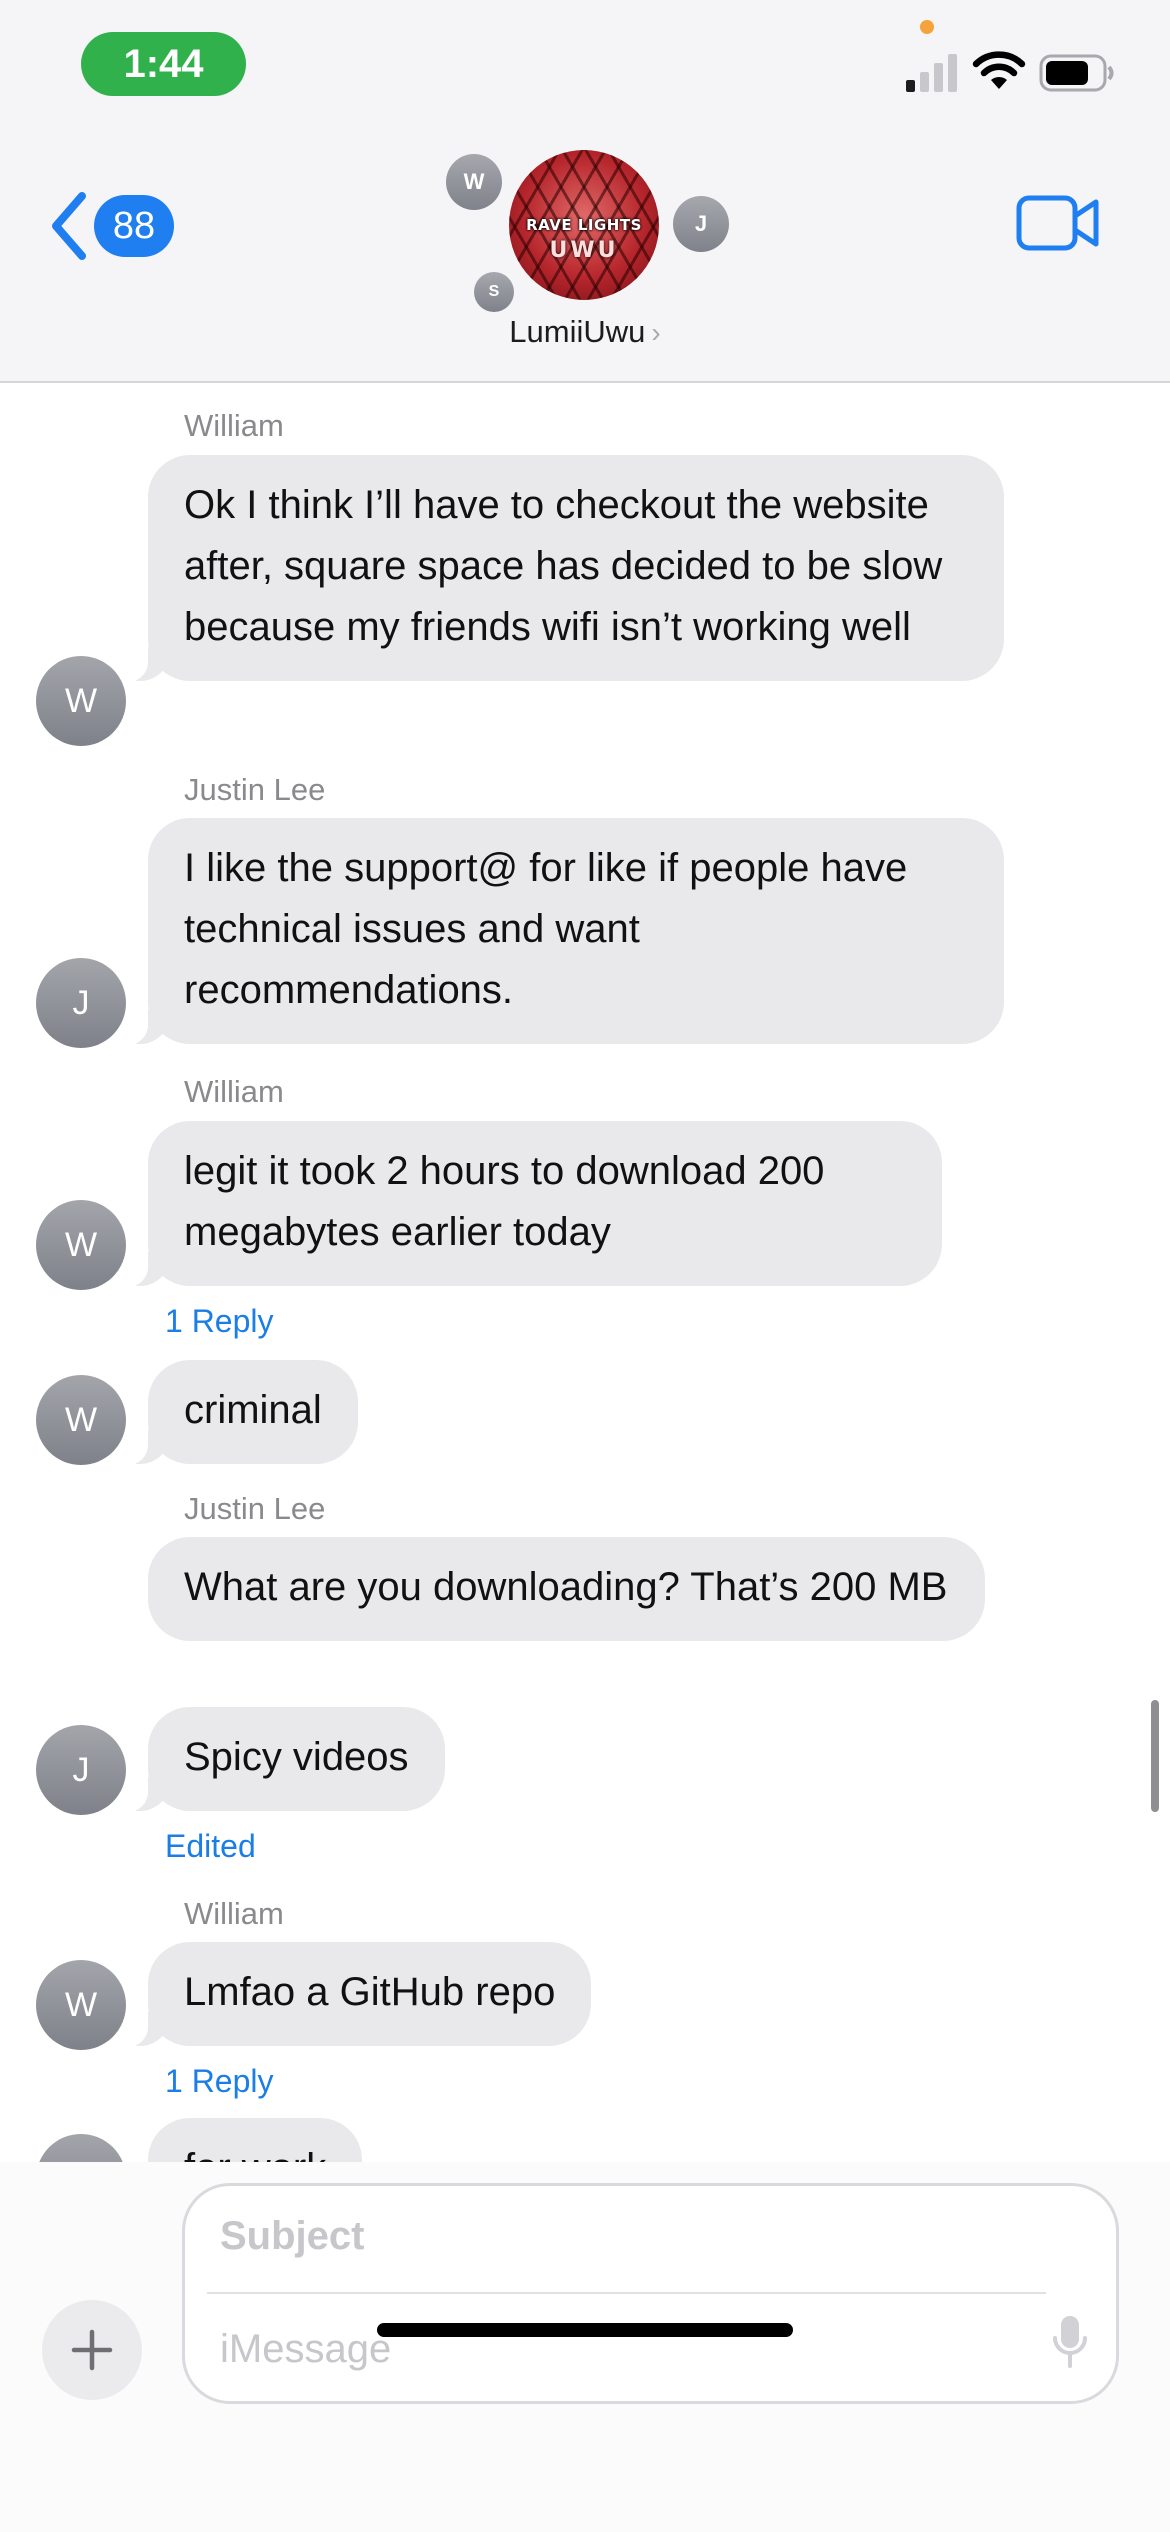 This screenshot has width=1170, height=2532. I want to click on field-divider, so click(626, 2293).